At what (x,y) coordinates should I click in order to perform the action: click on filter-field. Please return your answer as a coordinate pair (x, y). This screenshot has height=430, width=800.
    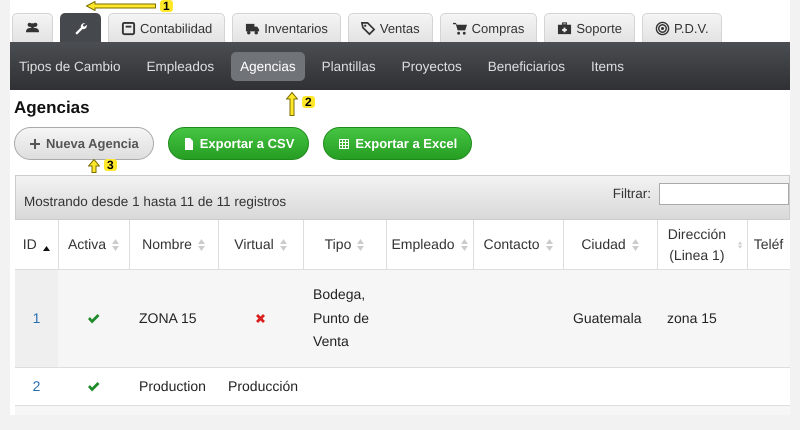
    Looking at the image, I should click on (724, 193).